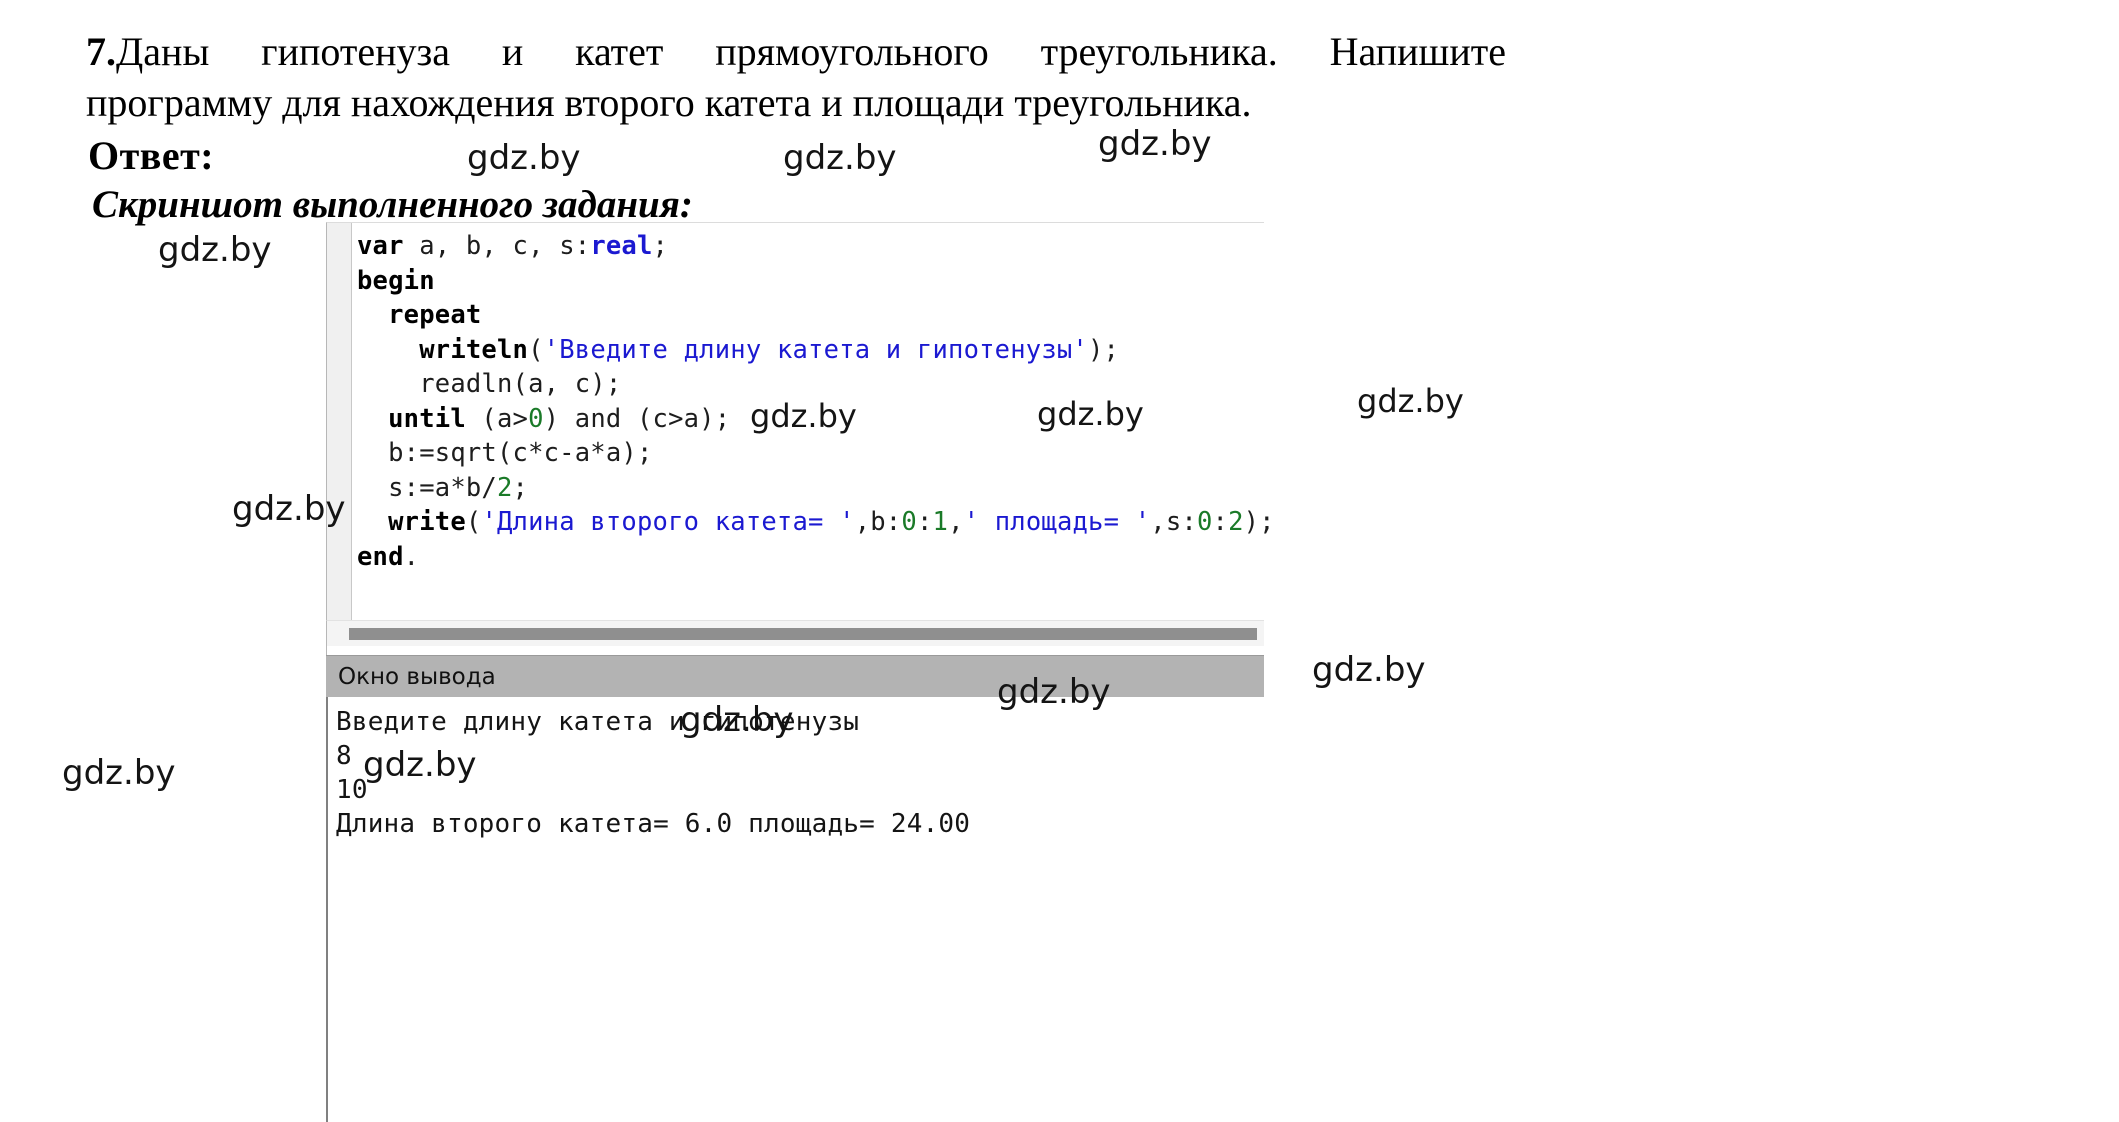 This screenshot has height=1122, width=2119. Describe the element at coordinates (1236, 522) in the screenshot. I see `token-number-s-precision: 2` at that location.